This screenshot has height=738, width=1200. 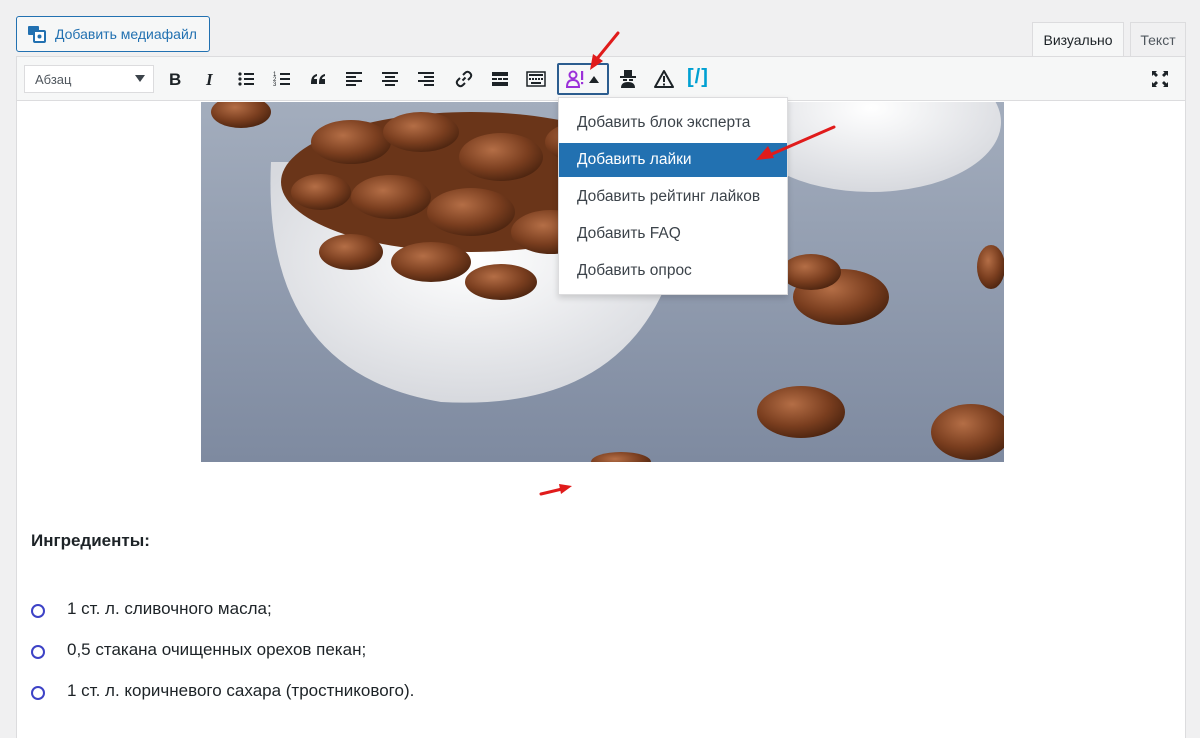 I want to click on align-center-button, so click(x=390, y=79).